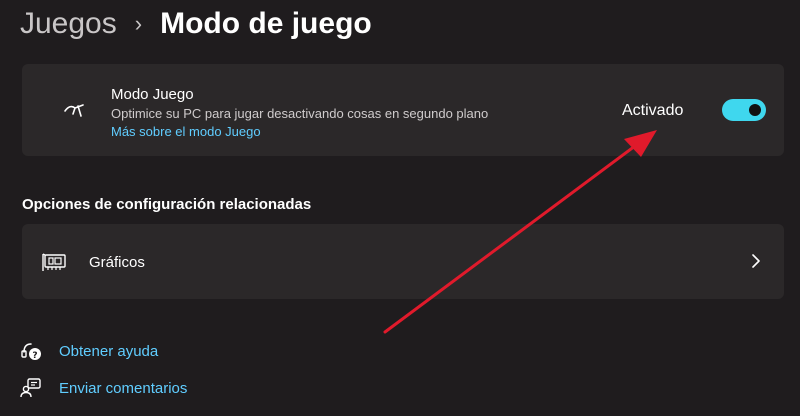 The width and height of the screenshot is (800, 416). What do you see at coordinates (54, 262) in the screenshot?
I see `graphics-card-icon` at bounding box center [54, 262].